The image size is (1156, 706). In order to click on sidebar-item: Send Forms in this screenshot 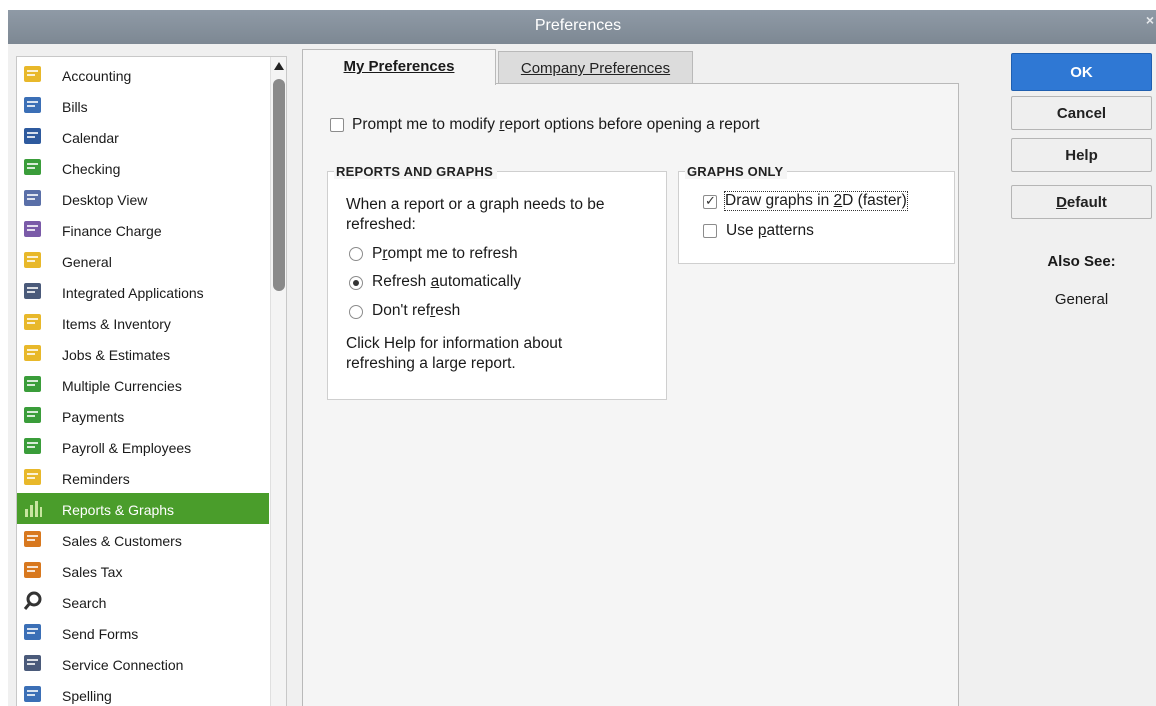, I will do `click(143, 632)`.